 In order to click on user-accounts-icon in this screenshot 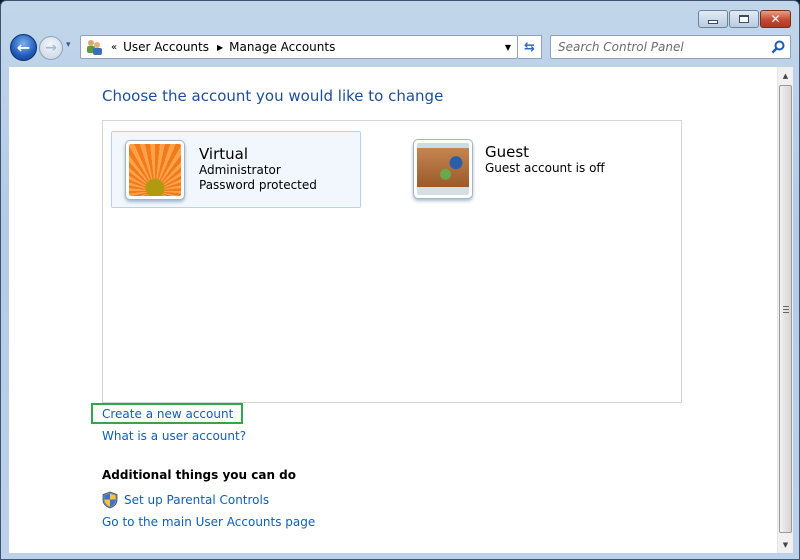, I will do `click(94, 47)`.